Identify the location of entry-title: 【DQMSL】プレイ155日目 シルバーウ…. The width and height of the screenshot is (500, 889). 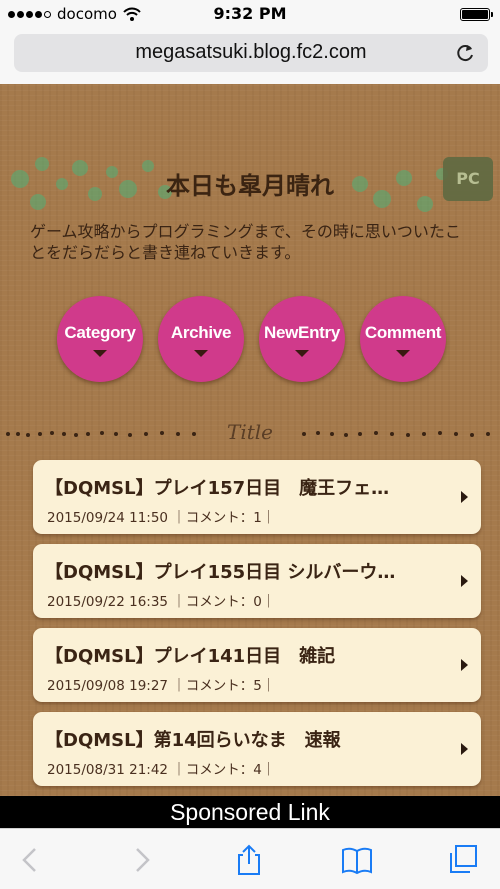
(245, 571).